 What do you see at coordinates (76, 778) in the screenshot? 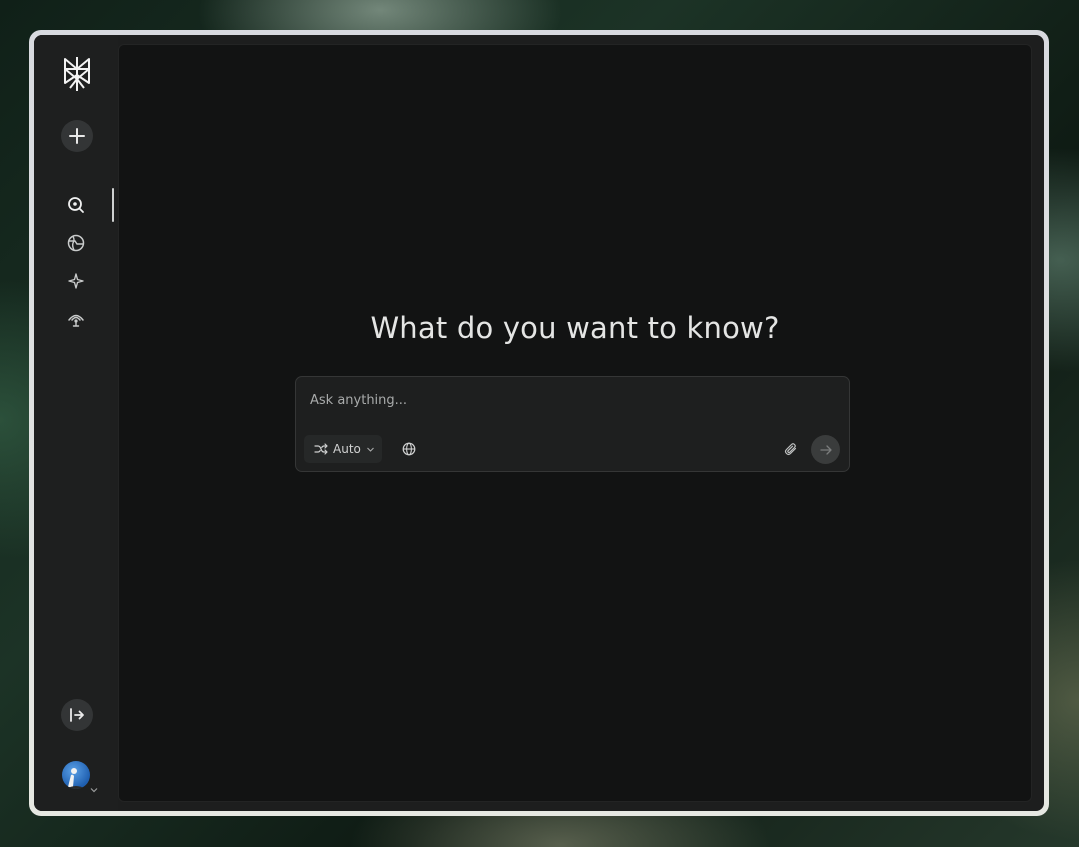
I see `avatar-image` at bounding box center [76, 778].